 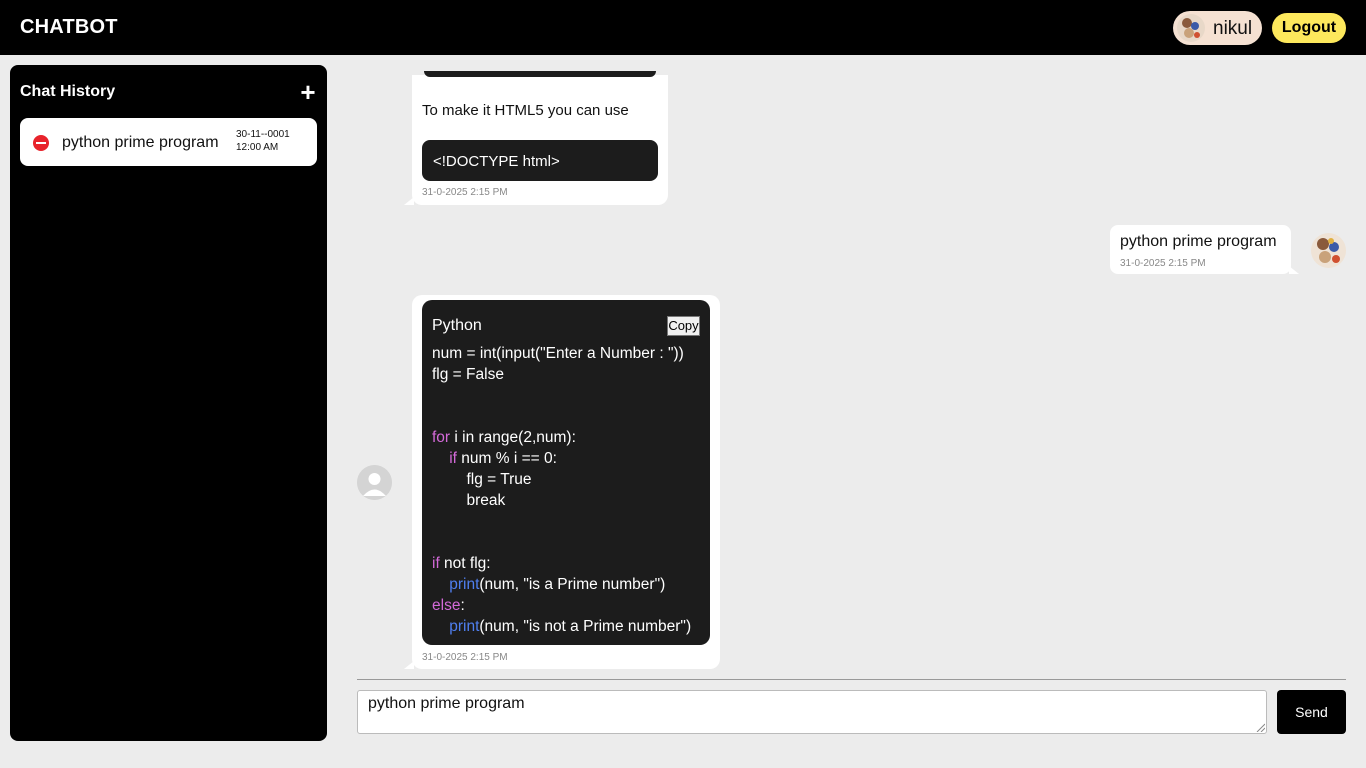 What do you see at coordinates (558, 353) in the screenshot?
I see `code-line: num = int(input("Enter a Number : "))` at bounding box center [558, 353].